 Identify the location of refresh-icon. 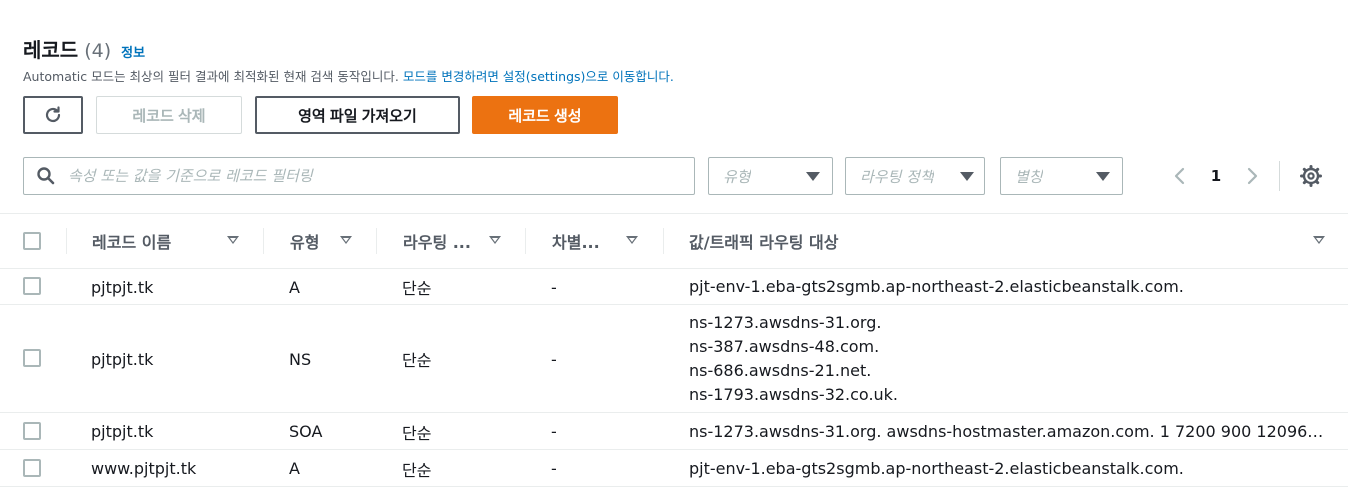
(53, 114).